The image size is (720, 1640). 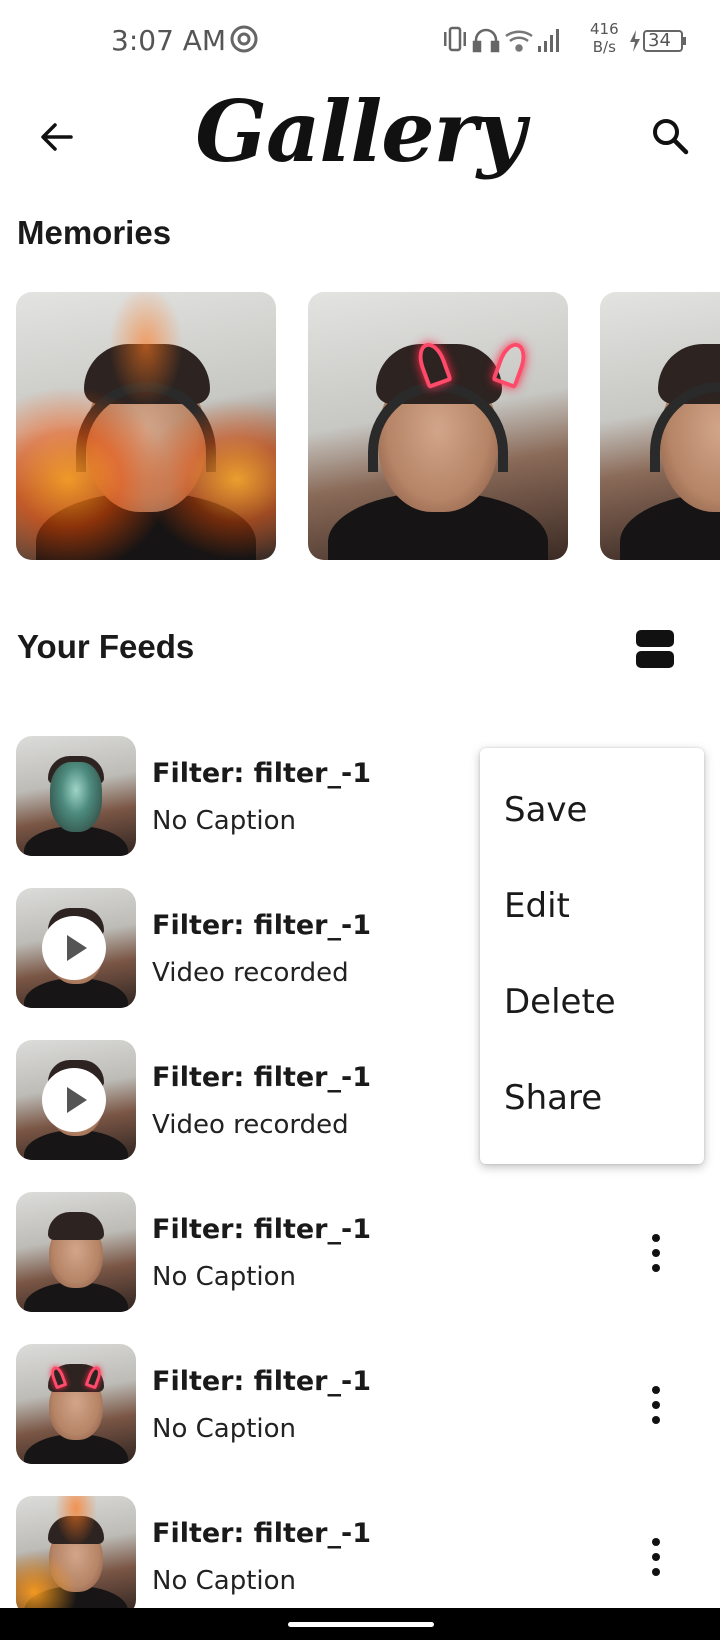 I want to click on menu-item-edit: Edit, so click(x=537, y=906).